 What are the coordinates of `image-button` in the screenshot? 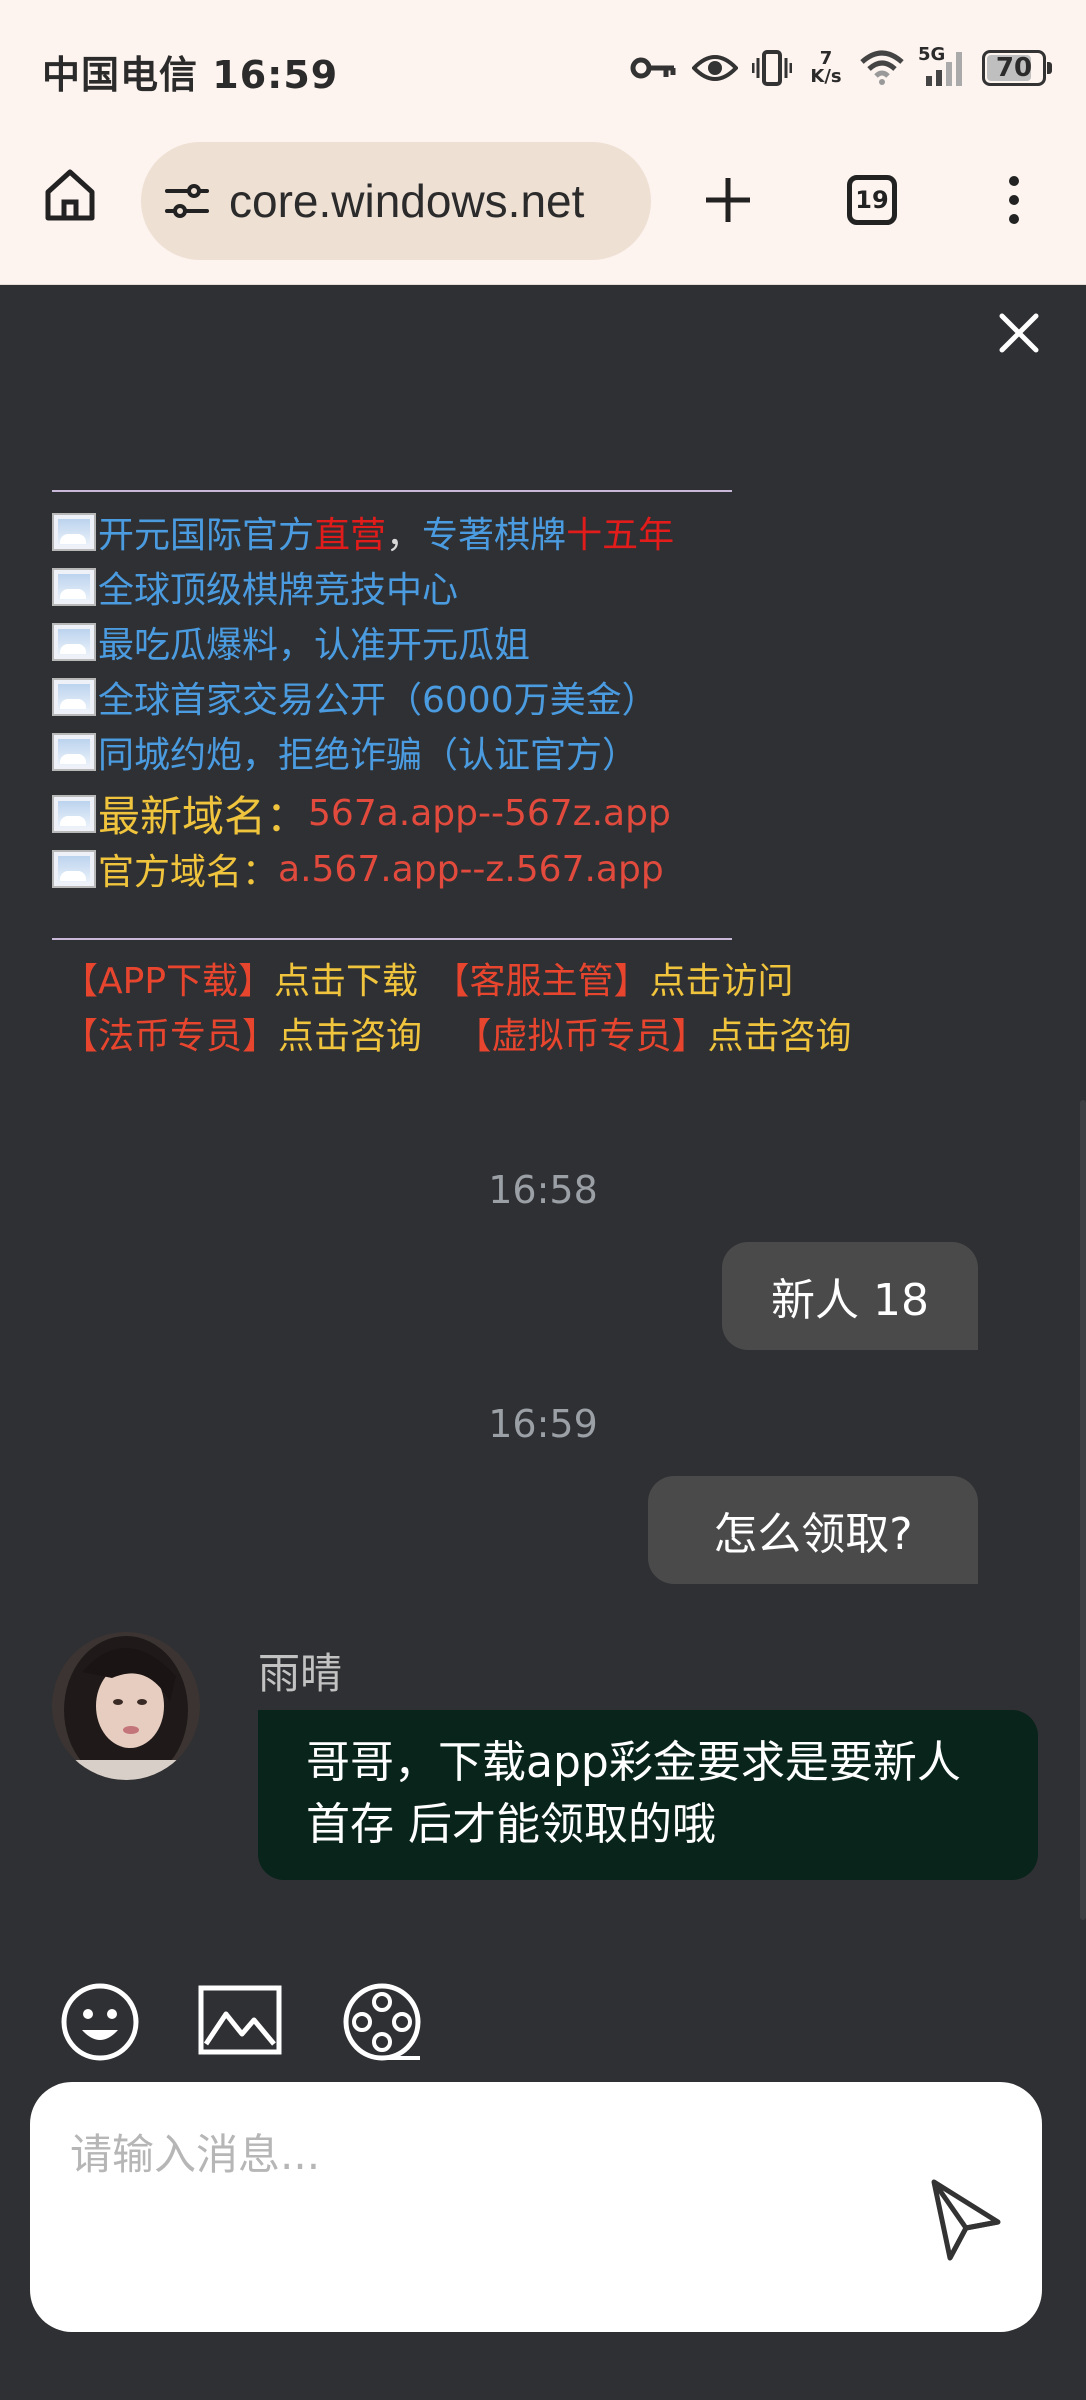 It's located at (240, 2022).